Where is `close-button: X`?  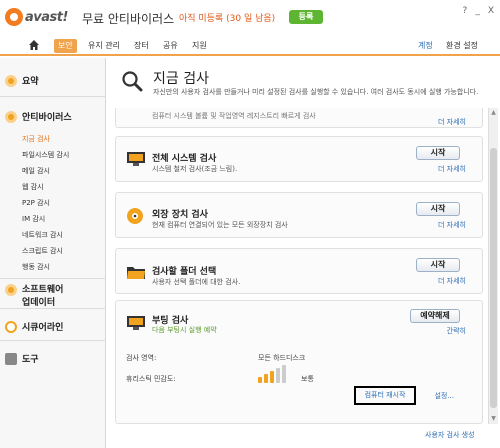 close-button: X is located at coordinates (491, 11).